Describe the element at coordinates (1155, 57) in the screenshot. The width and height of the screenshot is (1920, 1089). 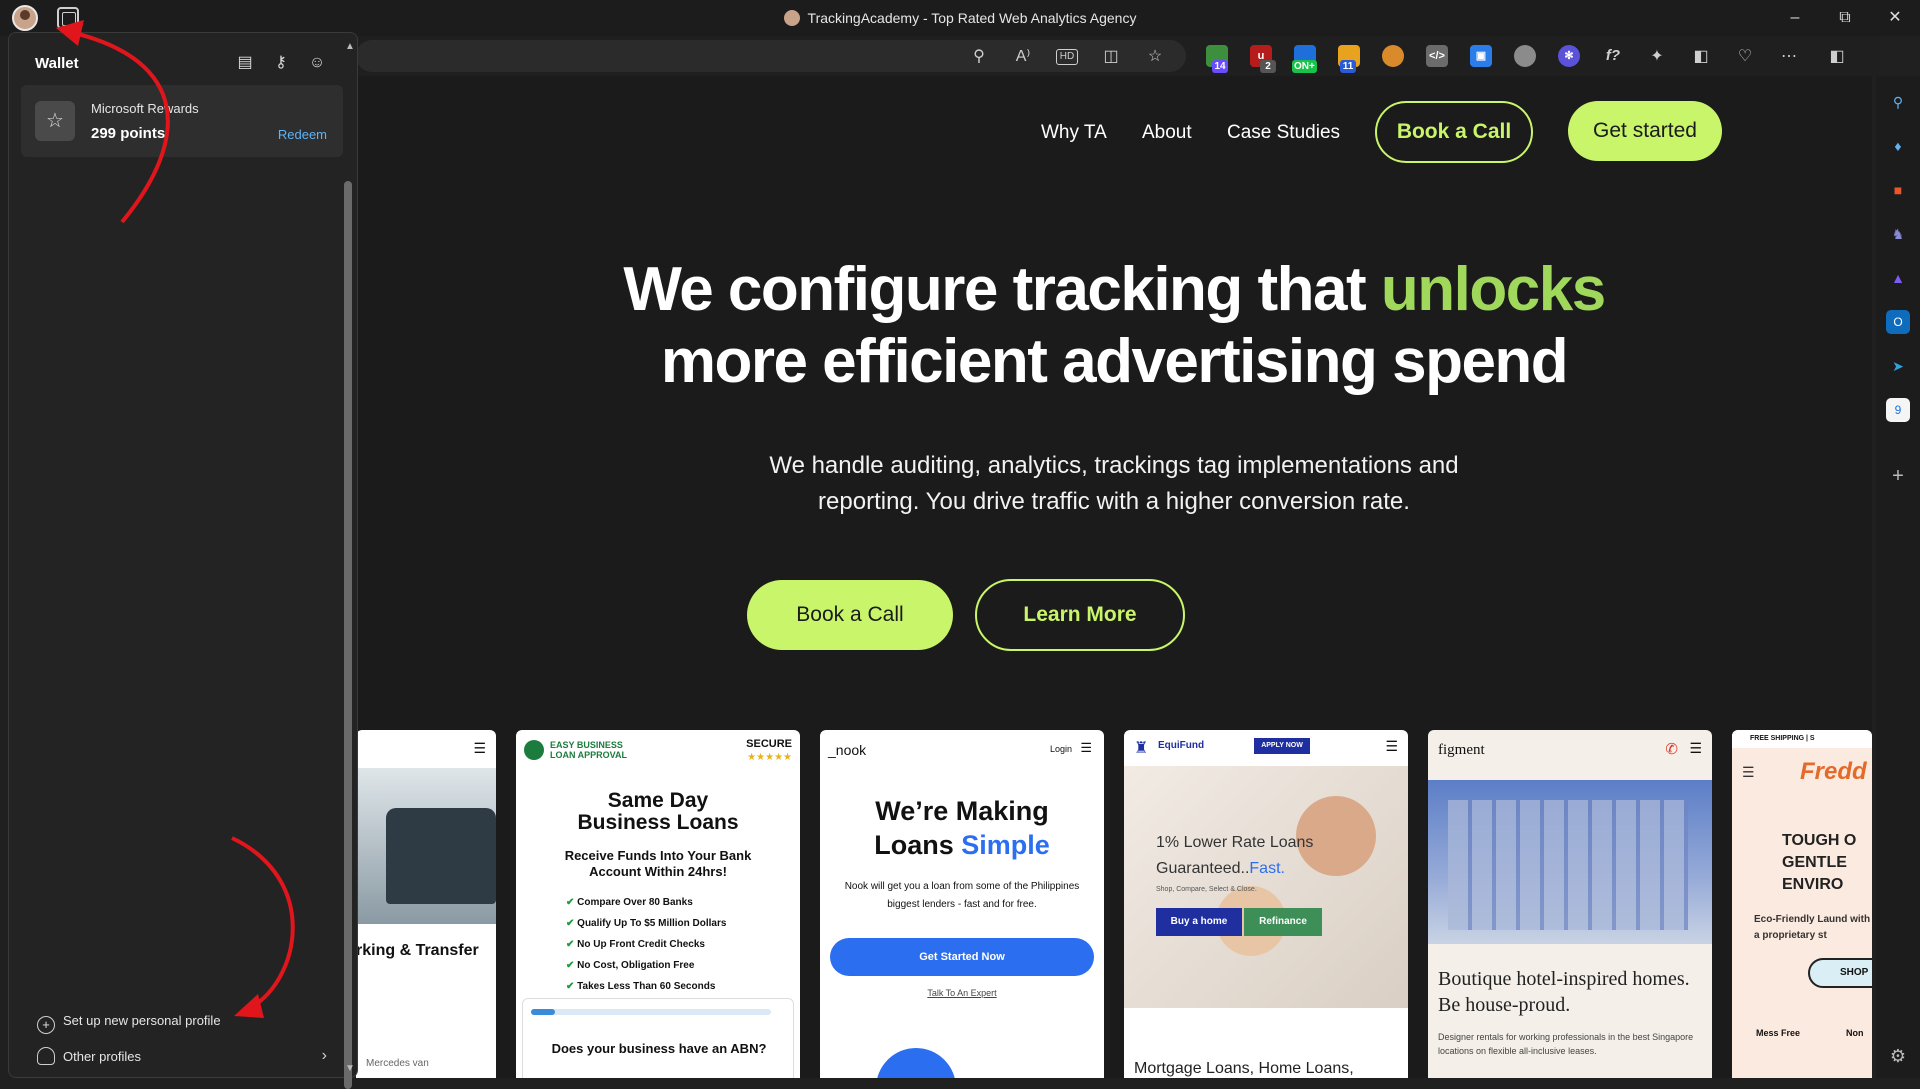
I see `favorite-icon: ☆` at that location.